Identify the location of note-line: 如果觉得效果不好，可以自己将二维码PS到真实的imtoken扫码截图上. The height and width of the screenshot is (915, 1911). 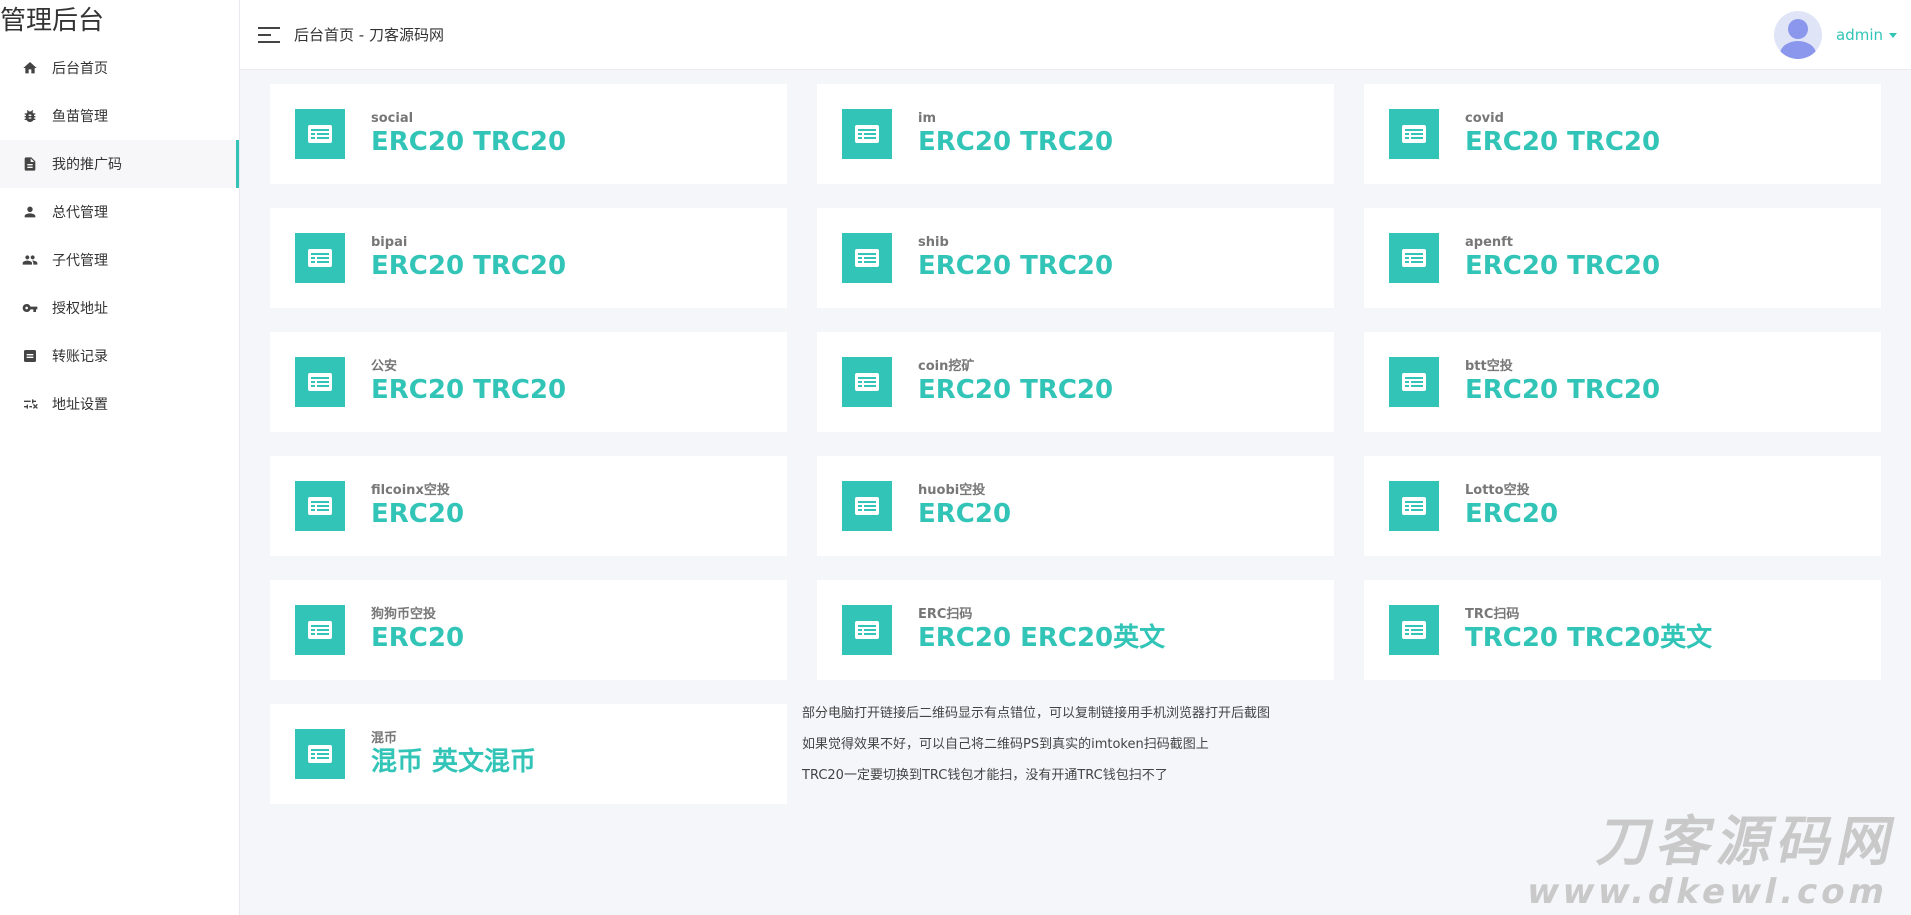
(1005, 744).